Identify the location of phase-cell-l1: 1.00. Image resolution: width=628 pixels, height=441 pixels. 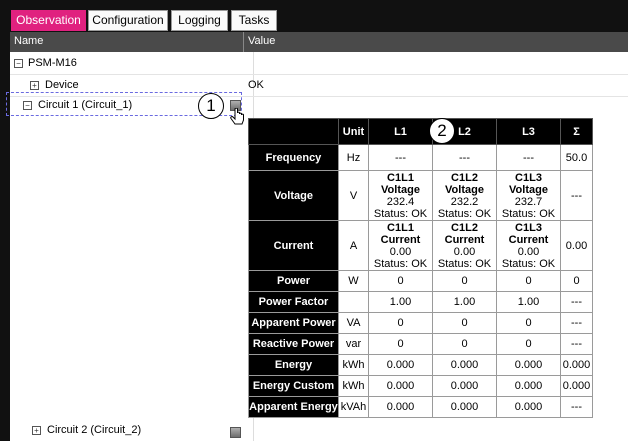
(400, 302).